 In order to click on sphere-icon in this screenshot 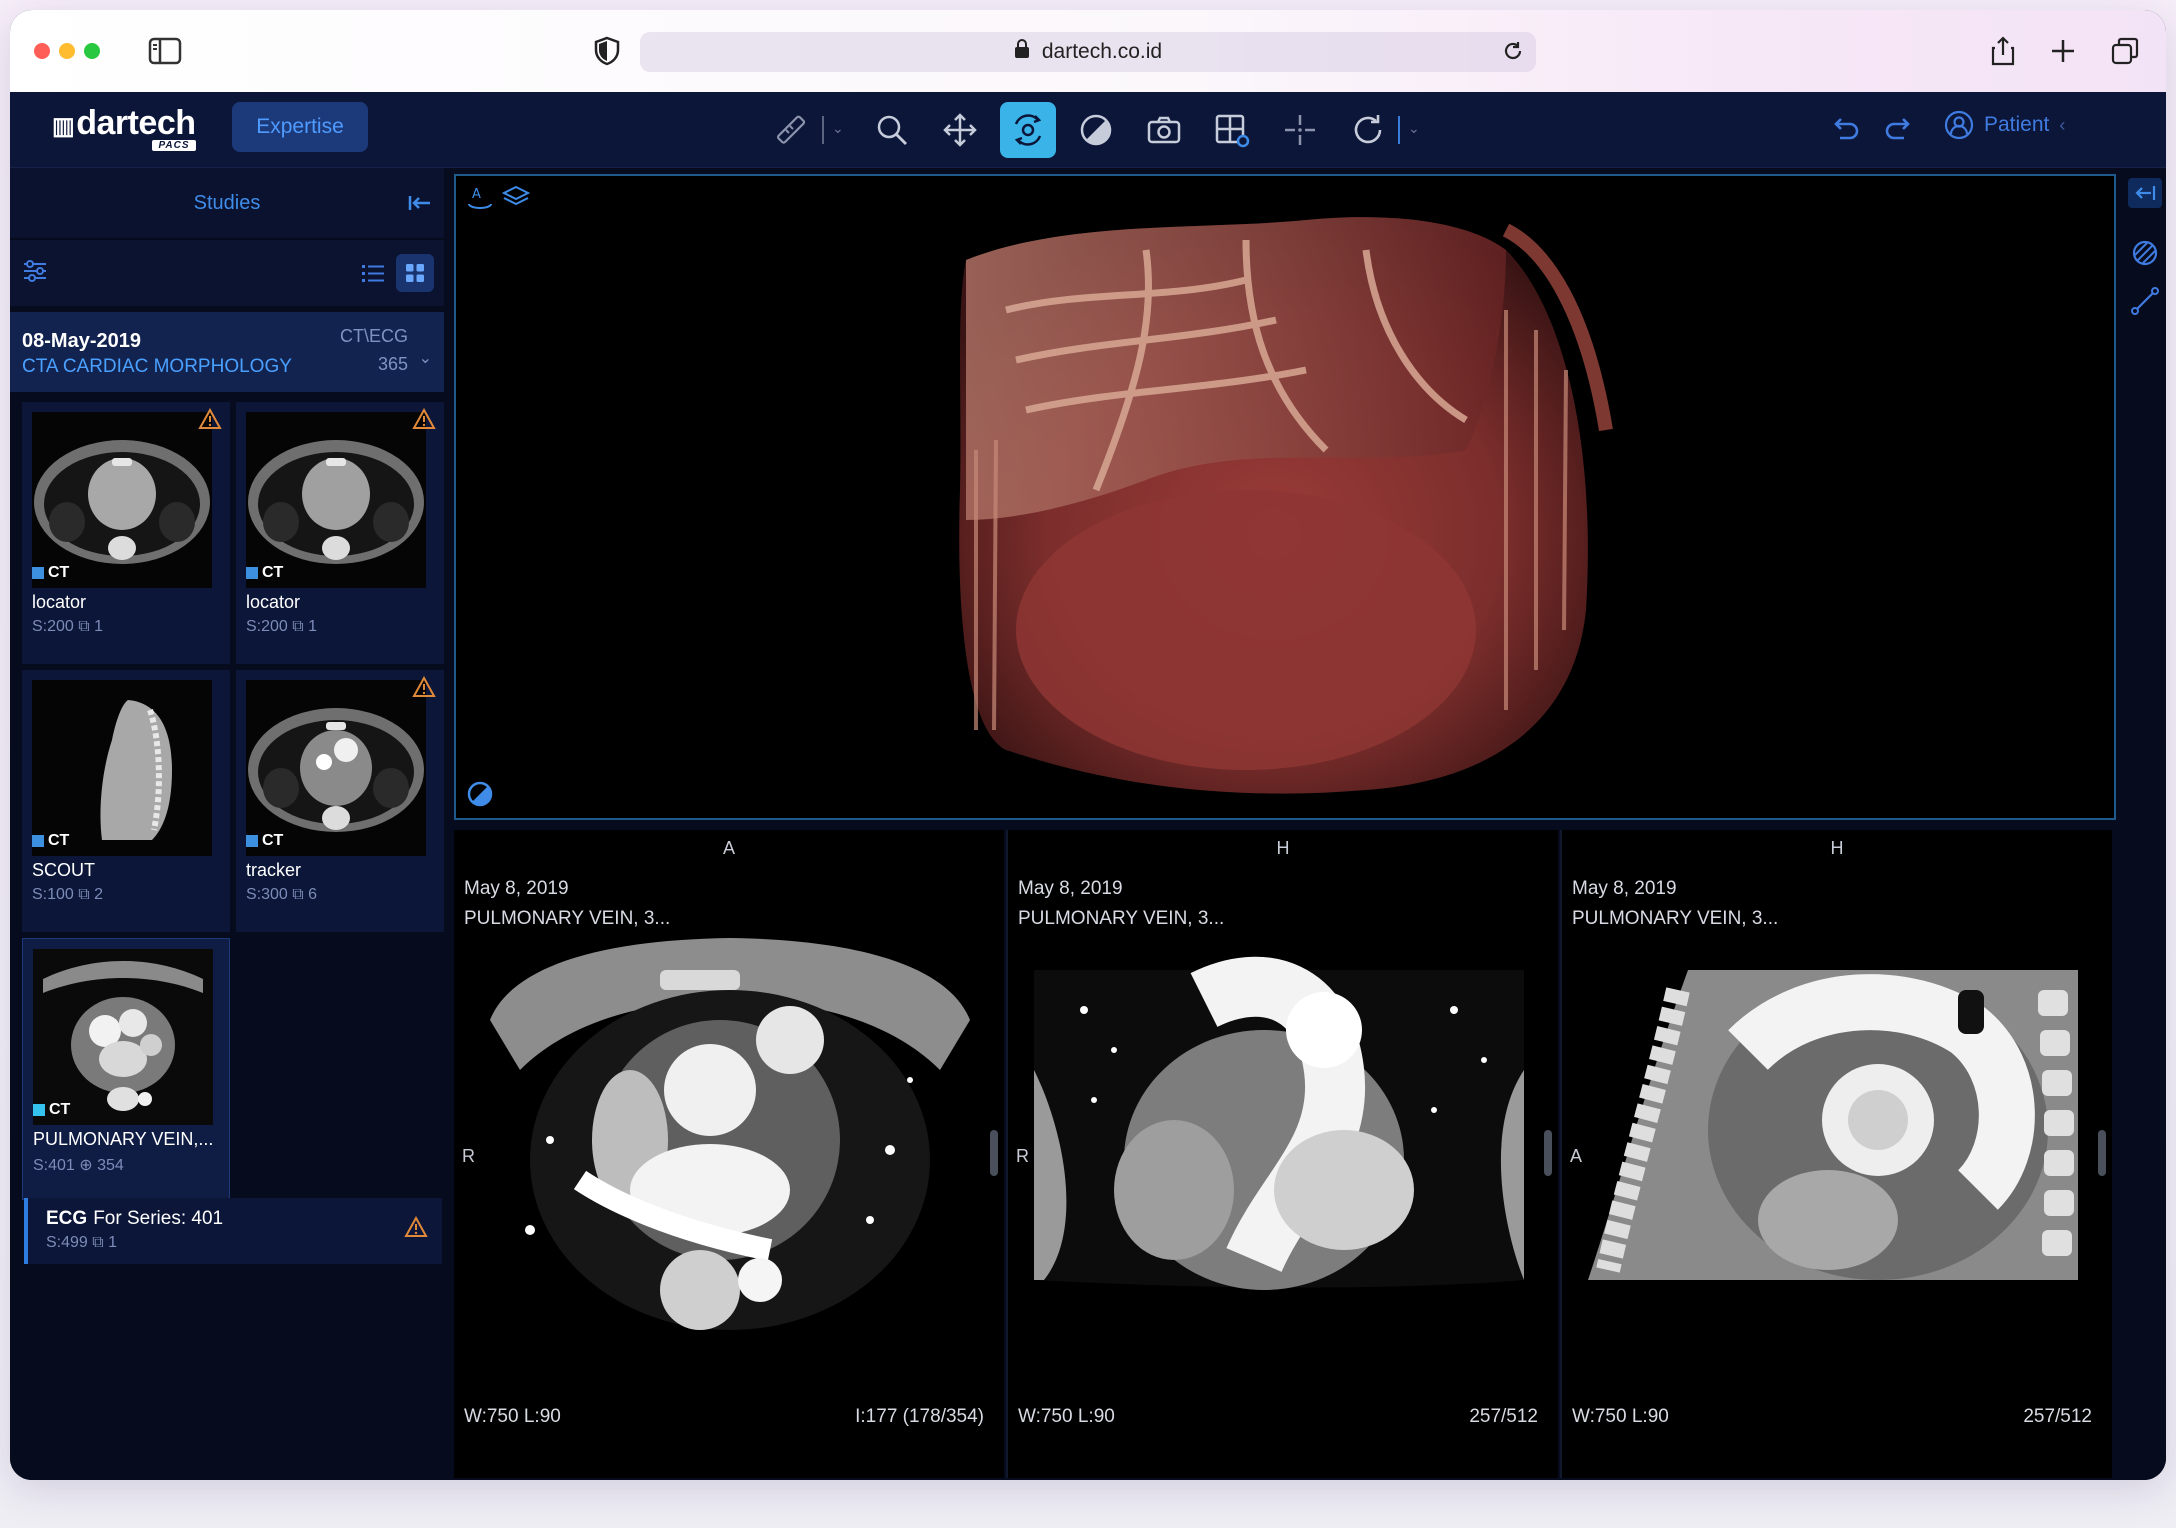, I will do `click(2145, 253)`.